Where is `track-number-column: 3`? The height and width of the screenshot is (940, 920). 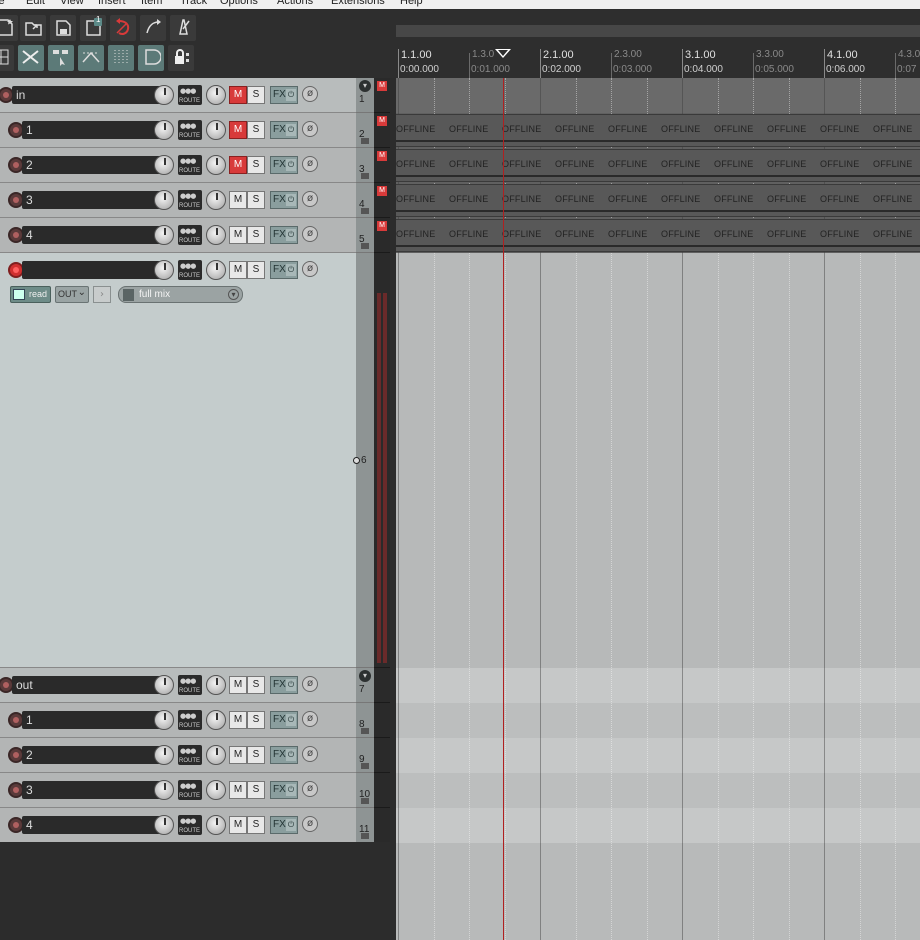 track-number-column: 3 is located at coordinates (365, 165).